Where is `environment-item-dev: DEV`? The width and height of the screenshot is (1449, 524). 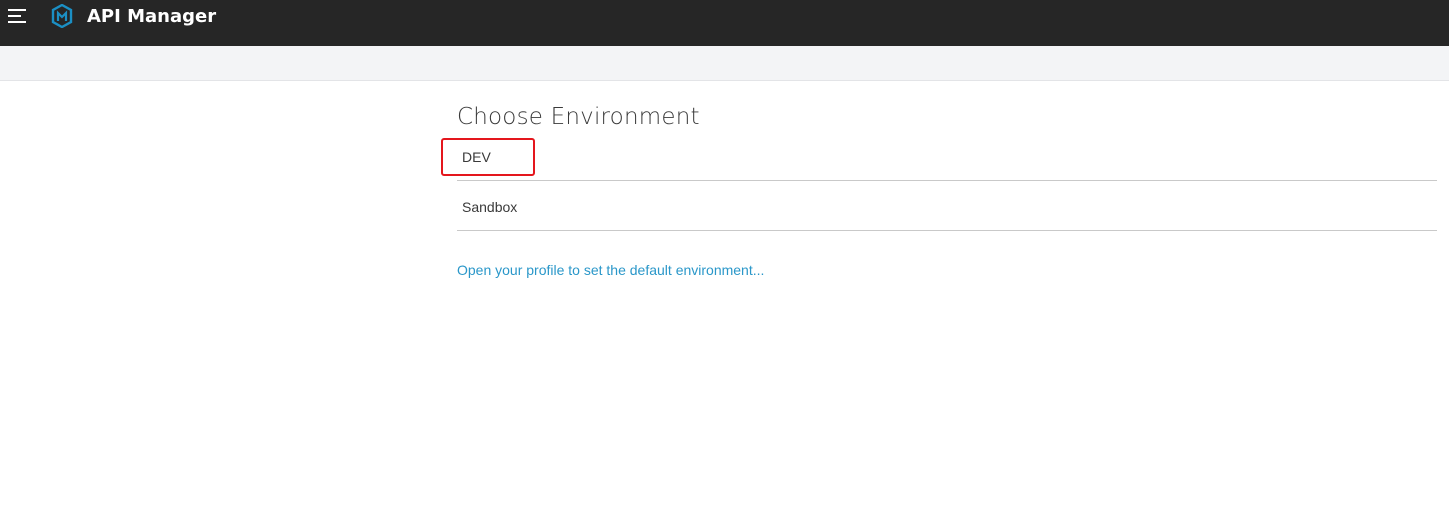 environment-item-dev: DEV is located at coordinates (939, 159).